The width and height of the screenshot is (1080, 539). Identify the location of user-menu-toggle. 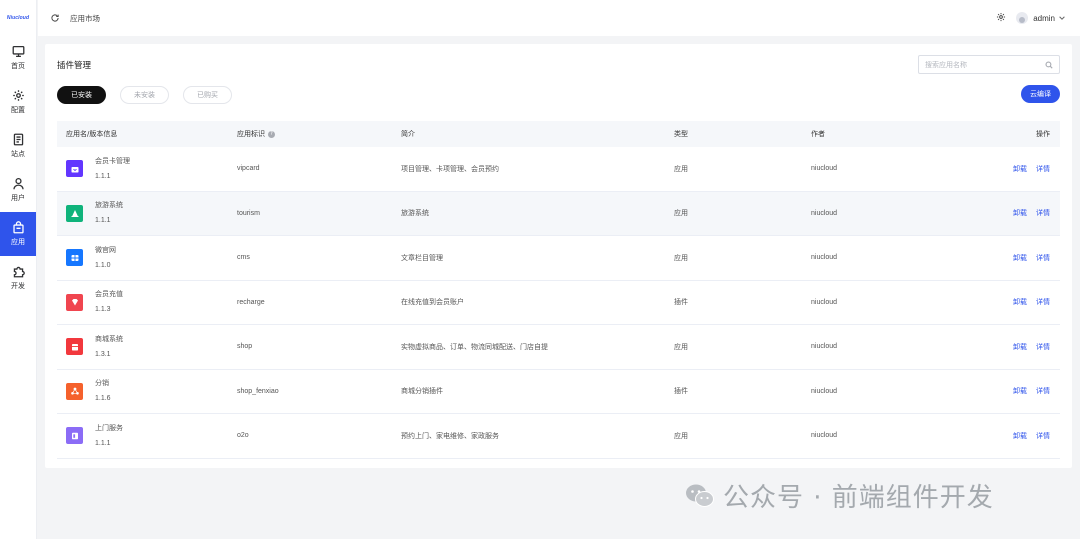
(1062, 18).